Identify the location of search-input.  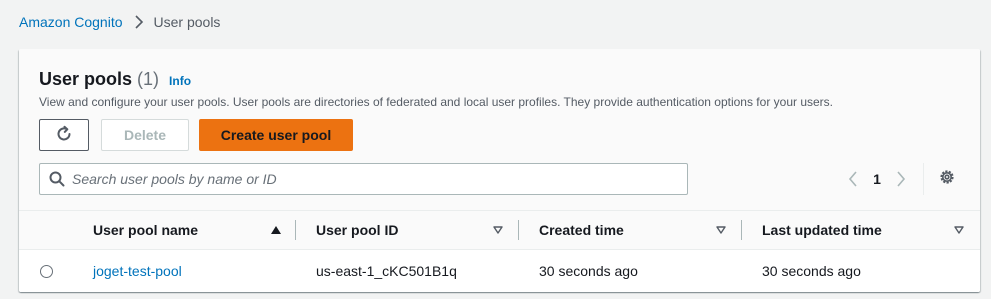
(379, 179).